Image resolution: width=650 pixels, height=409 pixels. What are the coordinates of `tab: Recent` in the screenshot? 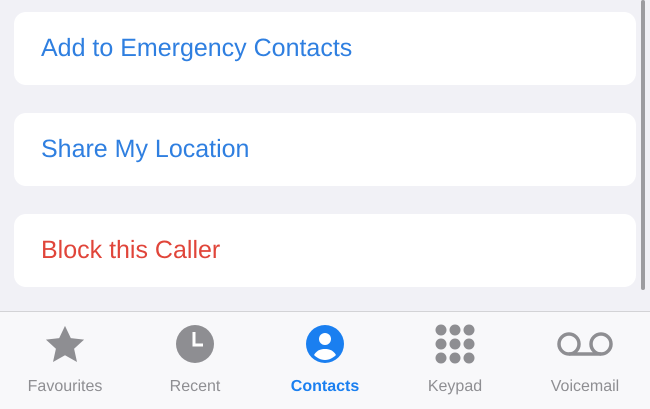 It's located at (195, 360).